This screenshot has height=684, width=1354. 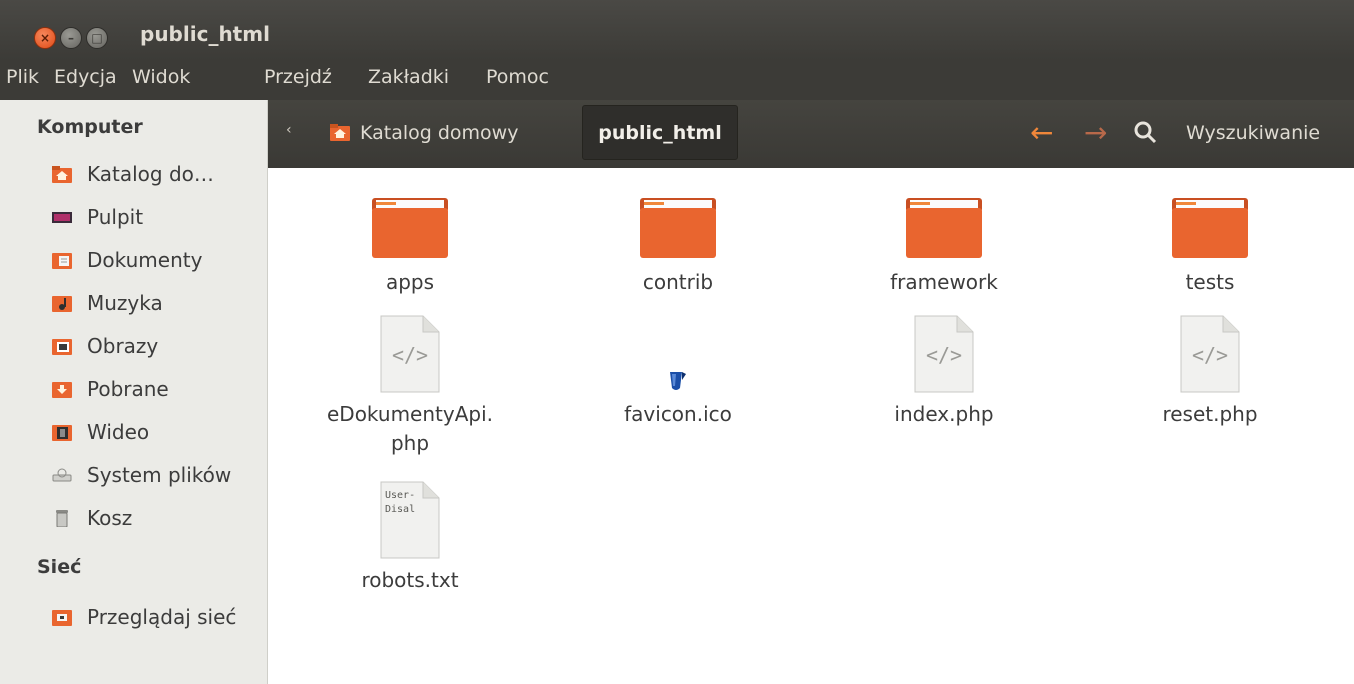 I want to click on close-icon: ×, so click(x=45, y=38).